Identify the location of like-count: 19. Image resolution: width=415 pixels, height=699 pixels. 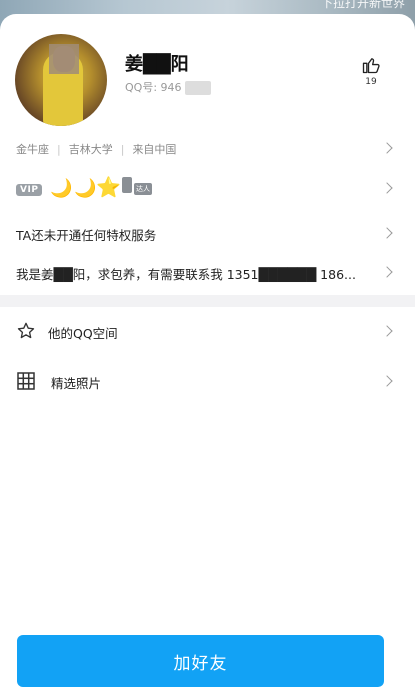
(371, 82).